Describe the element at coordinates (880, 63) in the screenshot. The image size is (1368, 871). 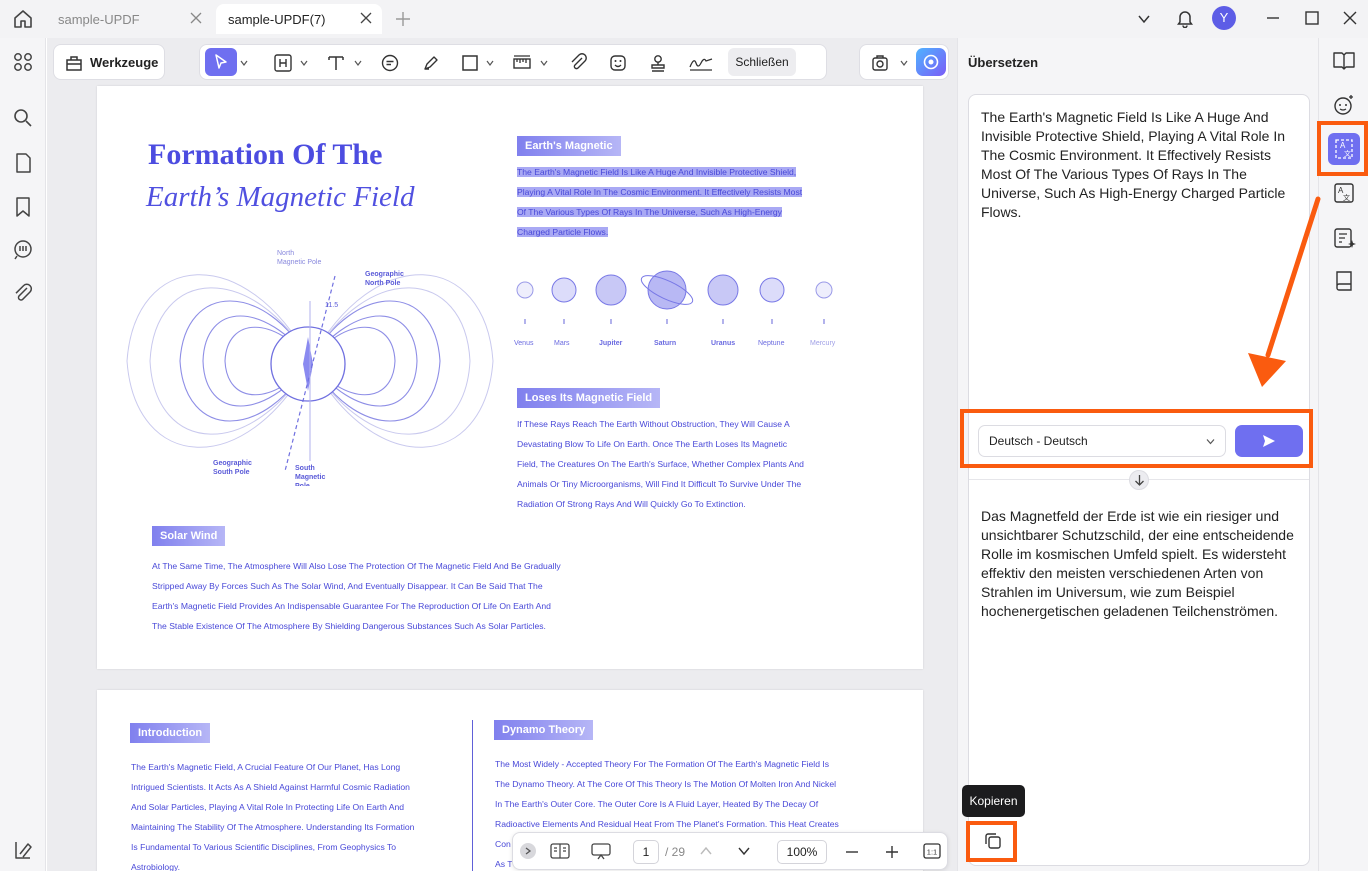
I see `screenshot-icon` at that location.